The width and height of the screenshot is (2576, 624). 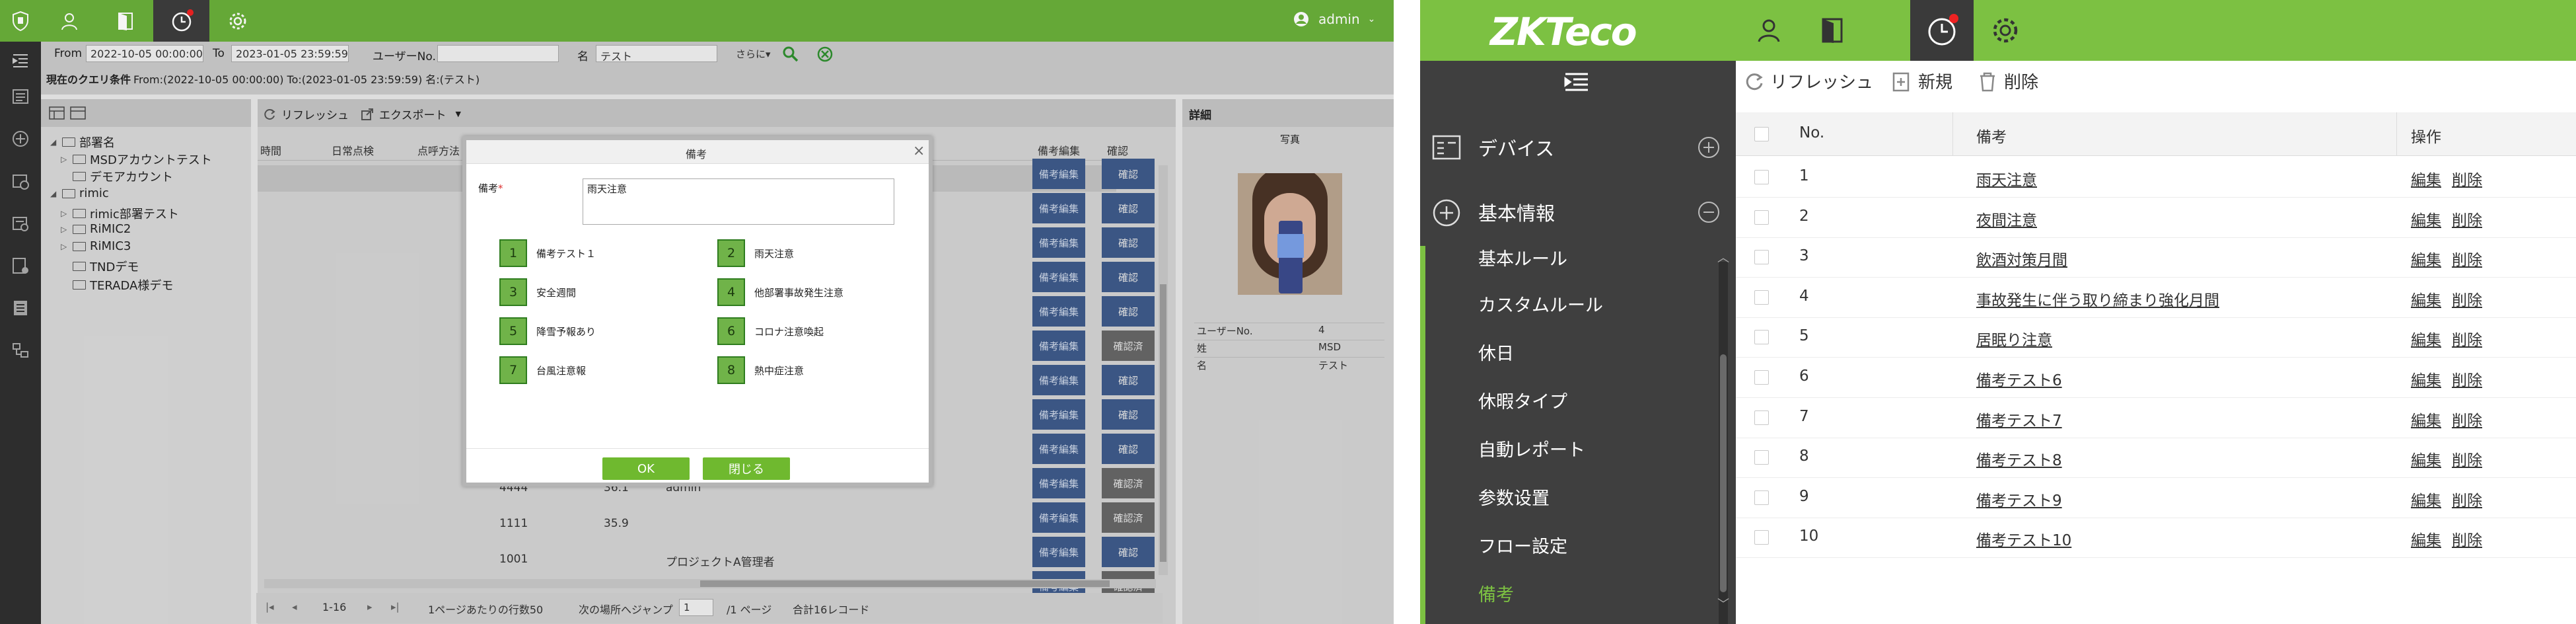 I want to click on remark-link: 事故発生に伴う取り締まり強化月間, so click(x=2097, y=299).